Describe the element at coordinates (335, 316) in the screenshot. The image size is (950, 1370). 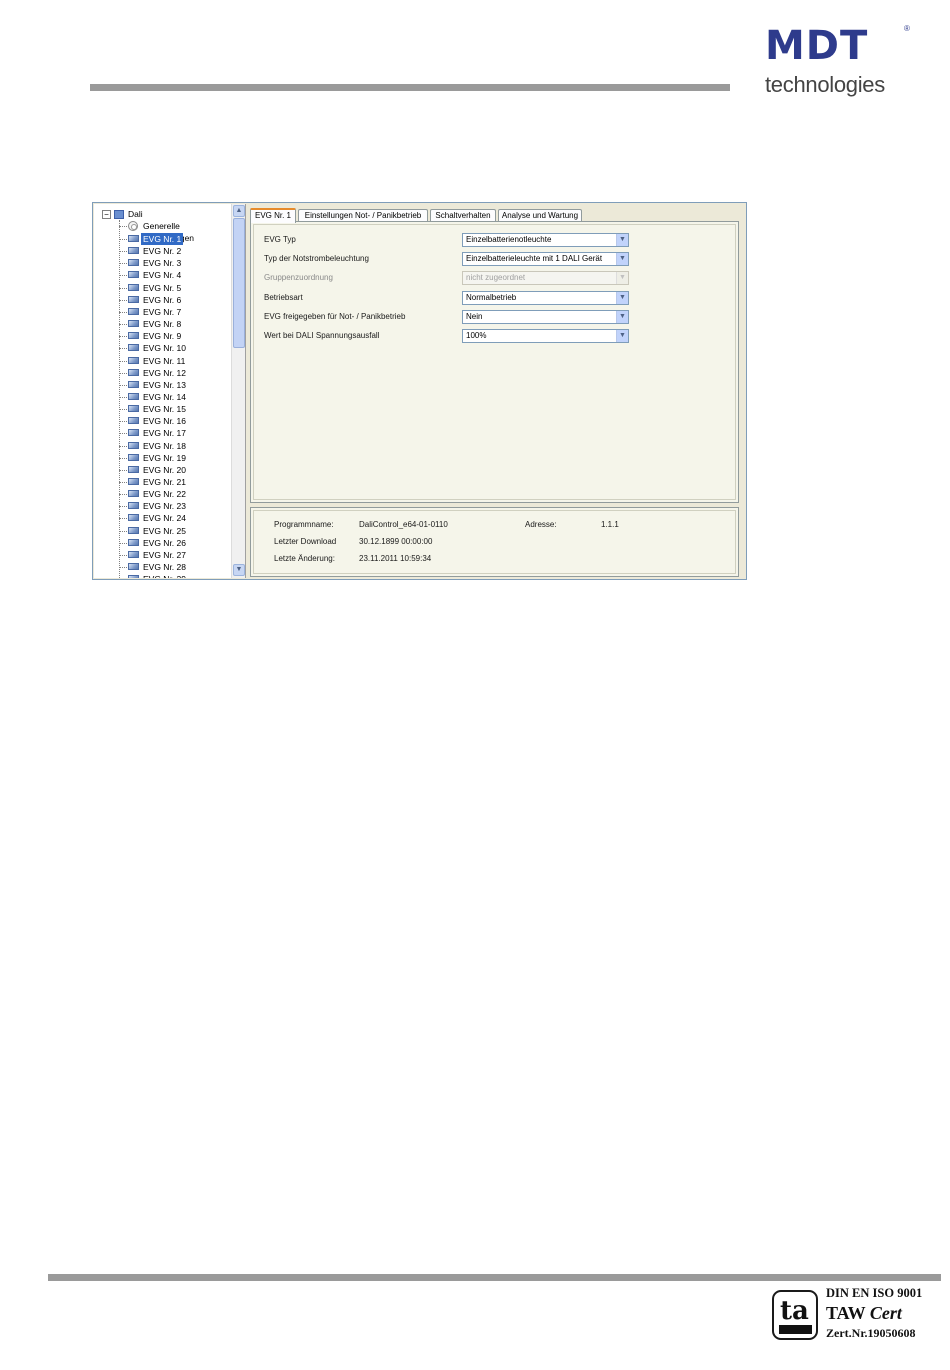
I see `param-label: EVG freigegeben für Not- / Panikbetrieb` at that location.